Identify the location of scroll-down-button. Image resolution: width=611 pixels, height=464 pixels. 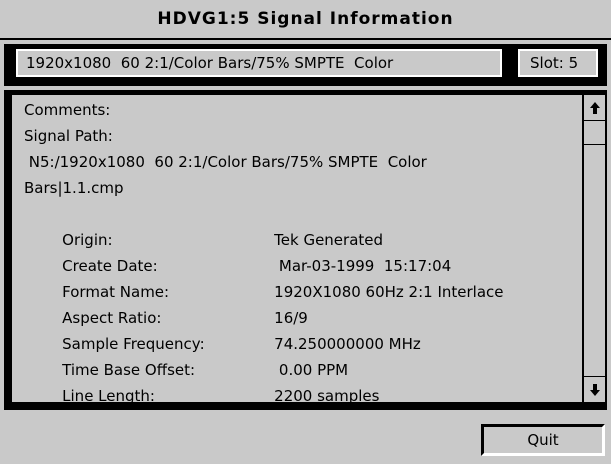
(594, 389).